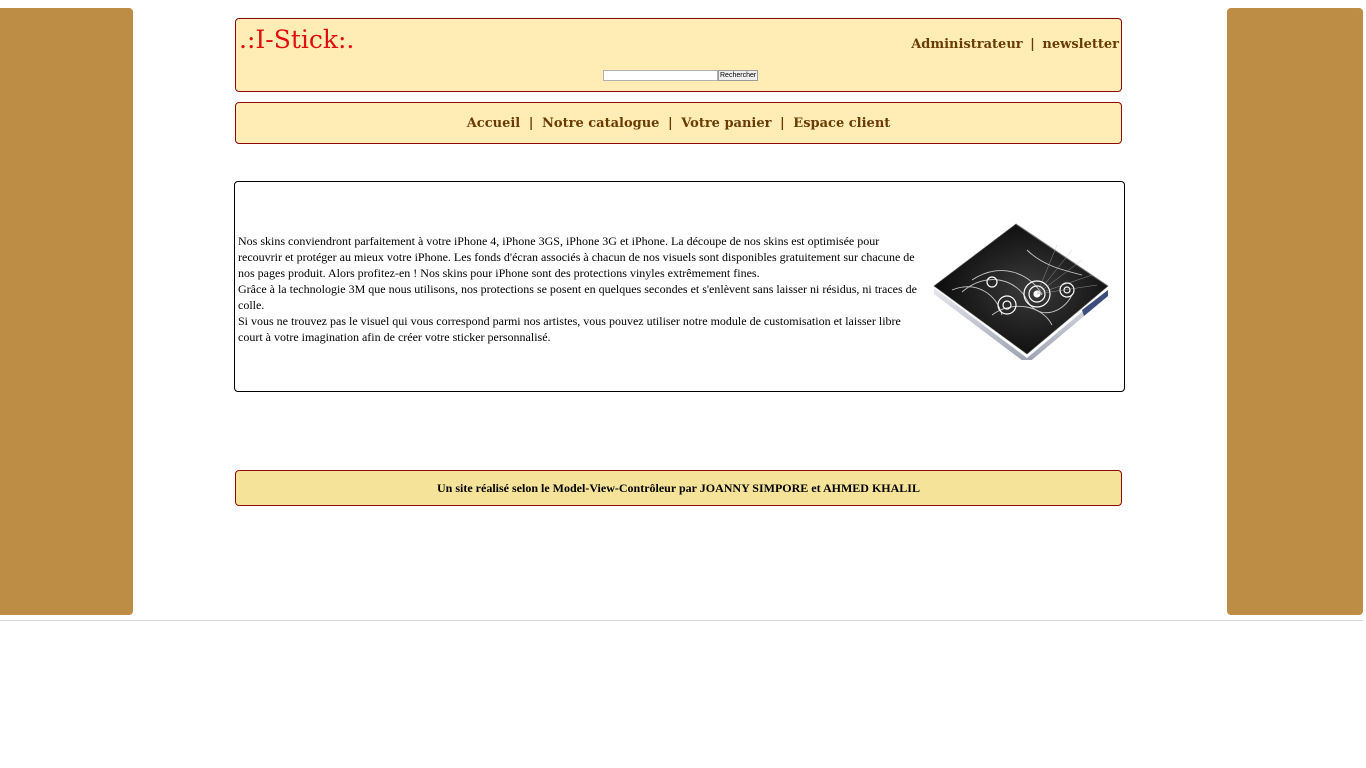  What do you see at coordinates (1295, 311) in the screenshot?
I see `right-decorative-bar` at bounding box center [1295, 311].